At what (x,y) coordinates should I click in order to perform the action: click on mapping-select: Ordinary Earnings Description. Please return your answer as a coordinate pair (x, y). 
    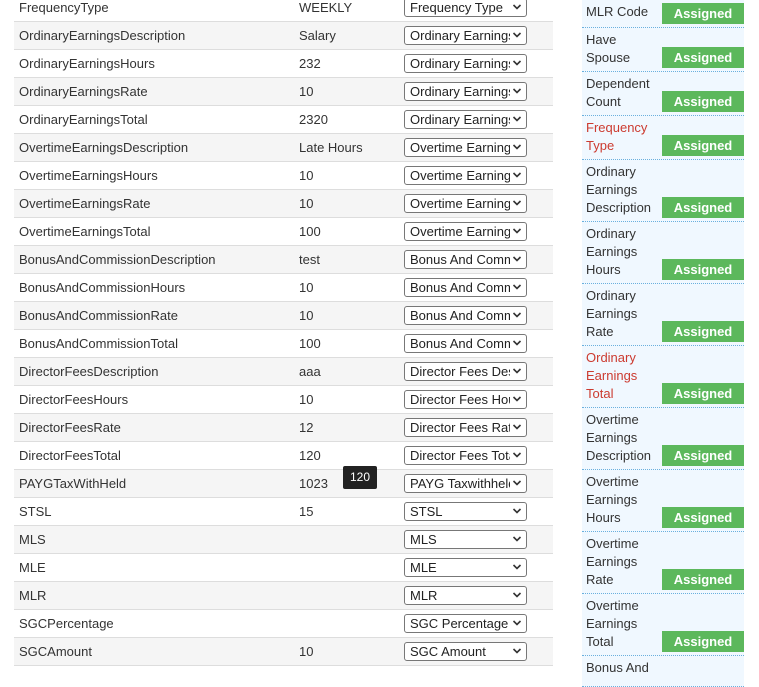
    Looking at the image, I should click on (465, 35).